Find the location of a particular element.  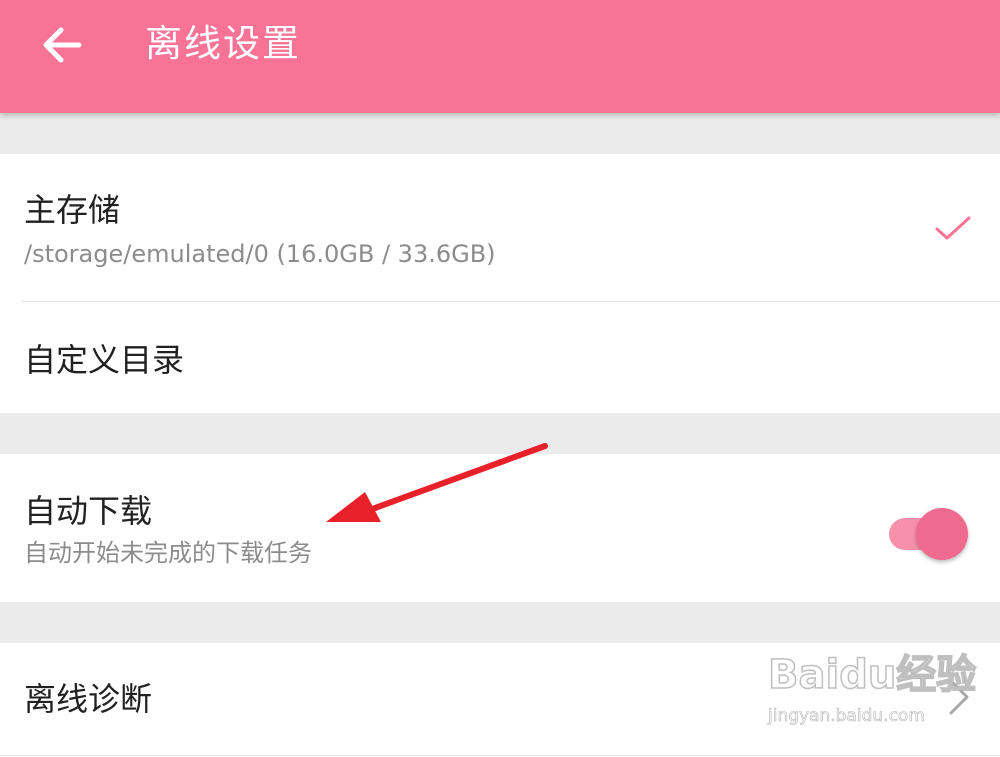

primary-storage-title: 主存储 is located at coordinates (72, 210).